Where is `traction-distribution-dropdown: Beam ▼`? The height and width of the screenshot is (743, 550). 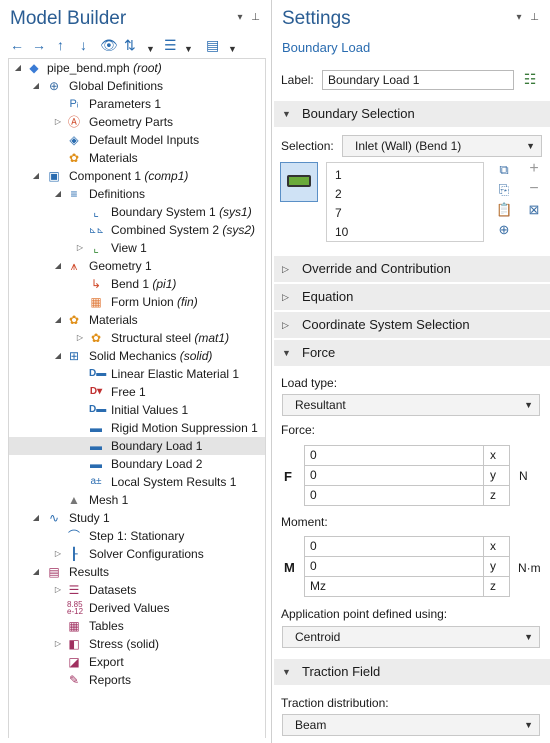 traction-distribution-dropdown: Beam ▼ is located at coordinates (411, 725).